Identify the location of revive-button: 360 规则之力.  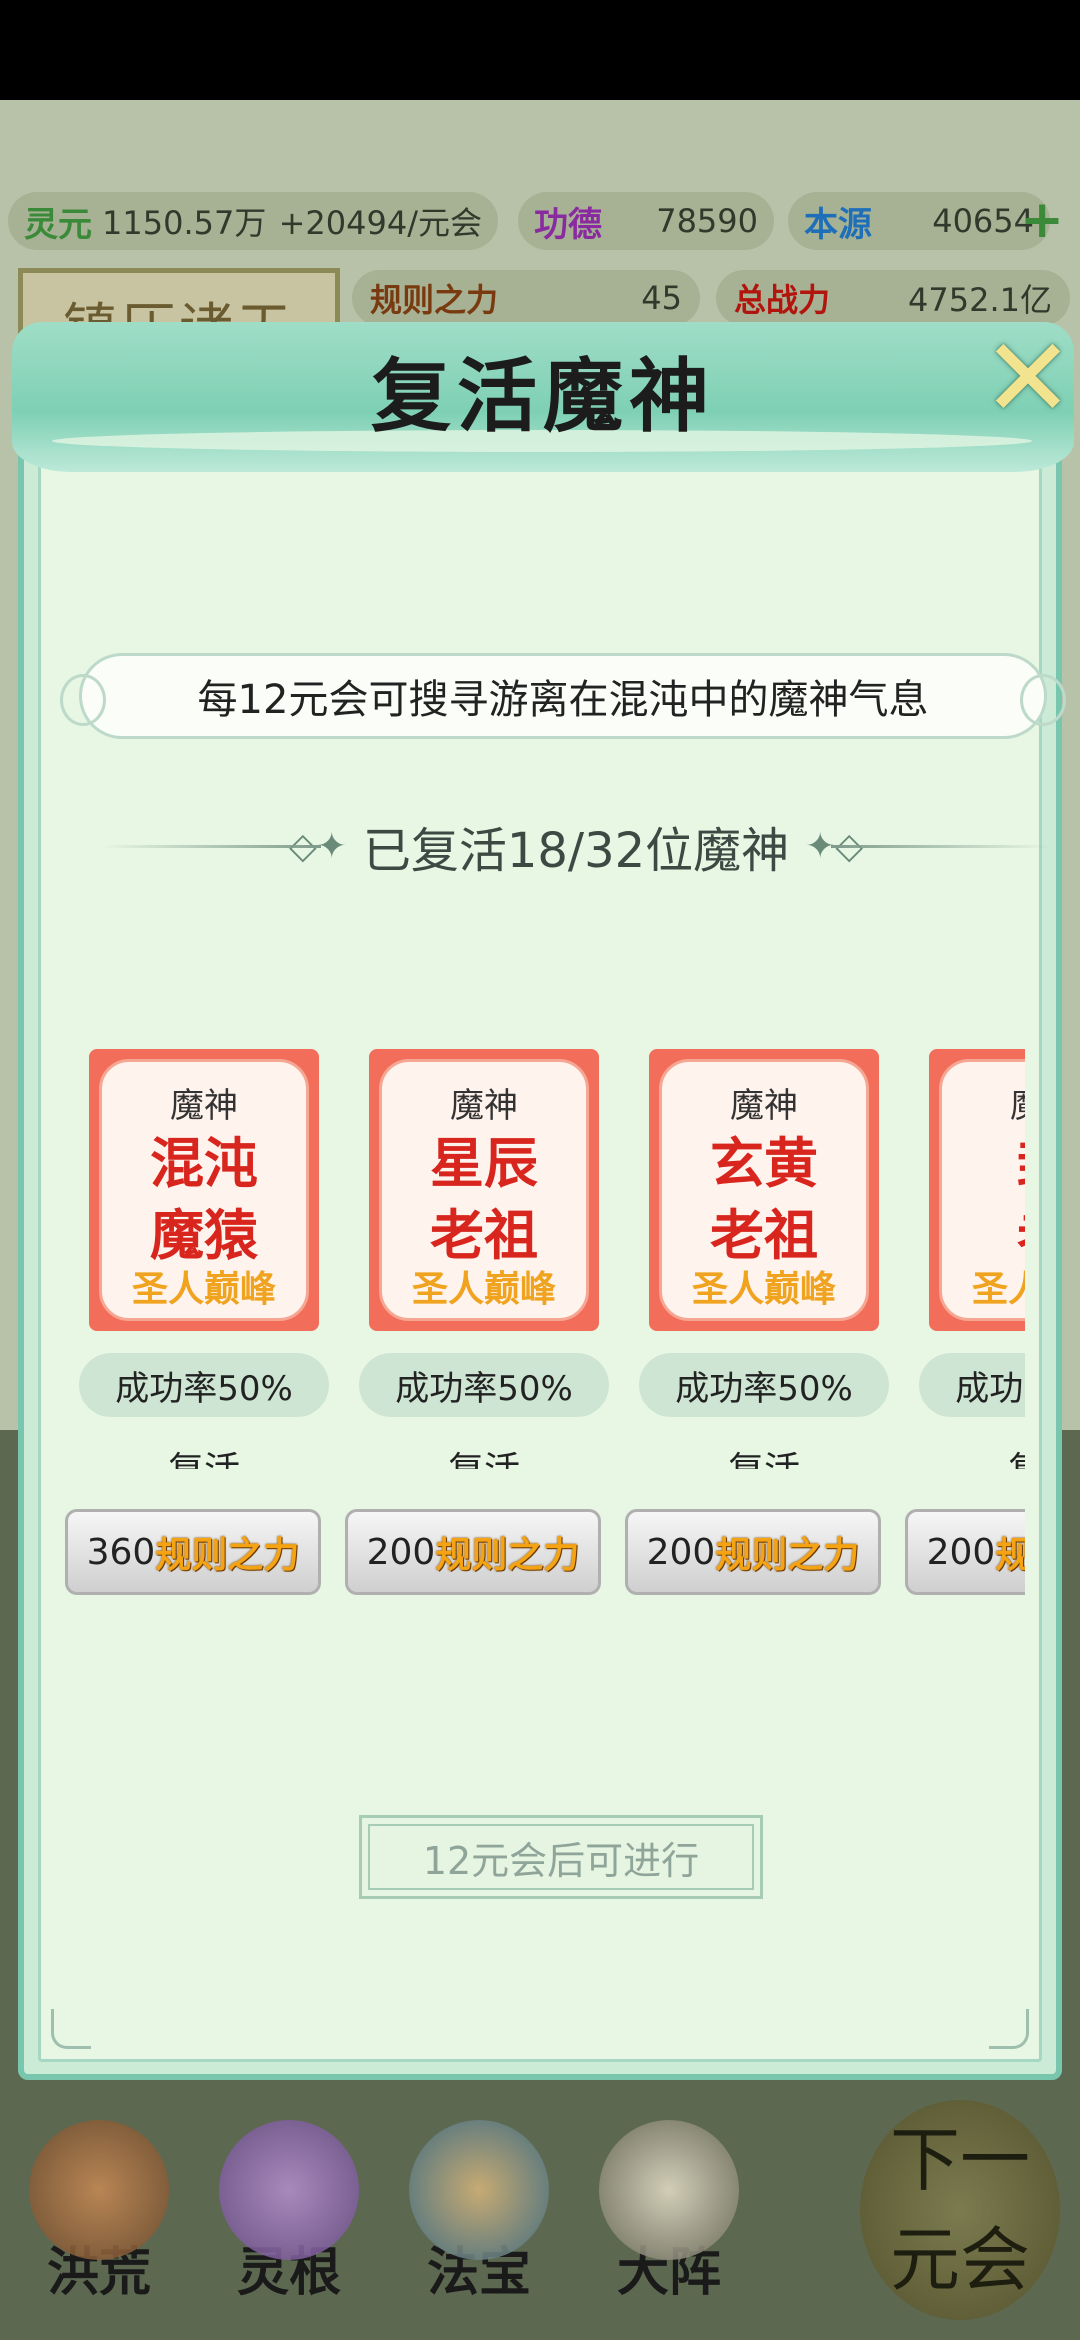
(193, 1552).